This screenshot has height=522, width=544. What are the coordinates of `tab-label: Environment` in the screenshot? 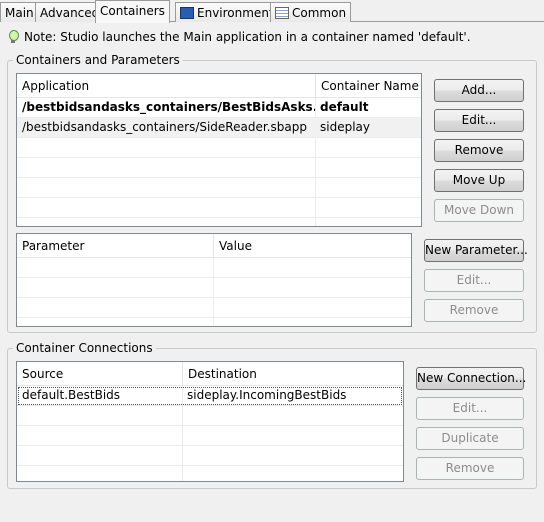 It's located at (235, 13).